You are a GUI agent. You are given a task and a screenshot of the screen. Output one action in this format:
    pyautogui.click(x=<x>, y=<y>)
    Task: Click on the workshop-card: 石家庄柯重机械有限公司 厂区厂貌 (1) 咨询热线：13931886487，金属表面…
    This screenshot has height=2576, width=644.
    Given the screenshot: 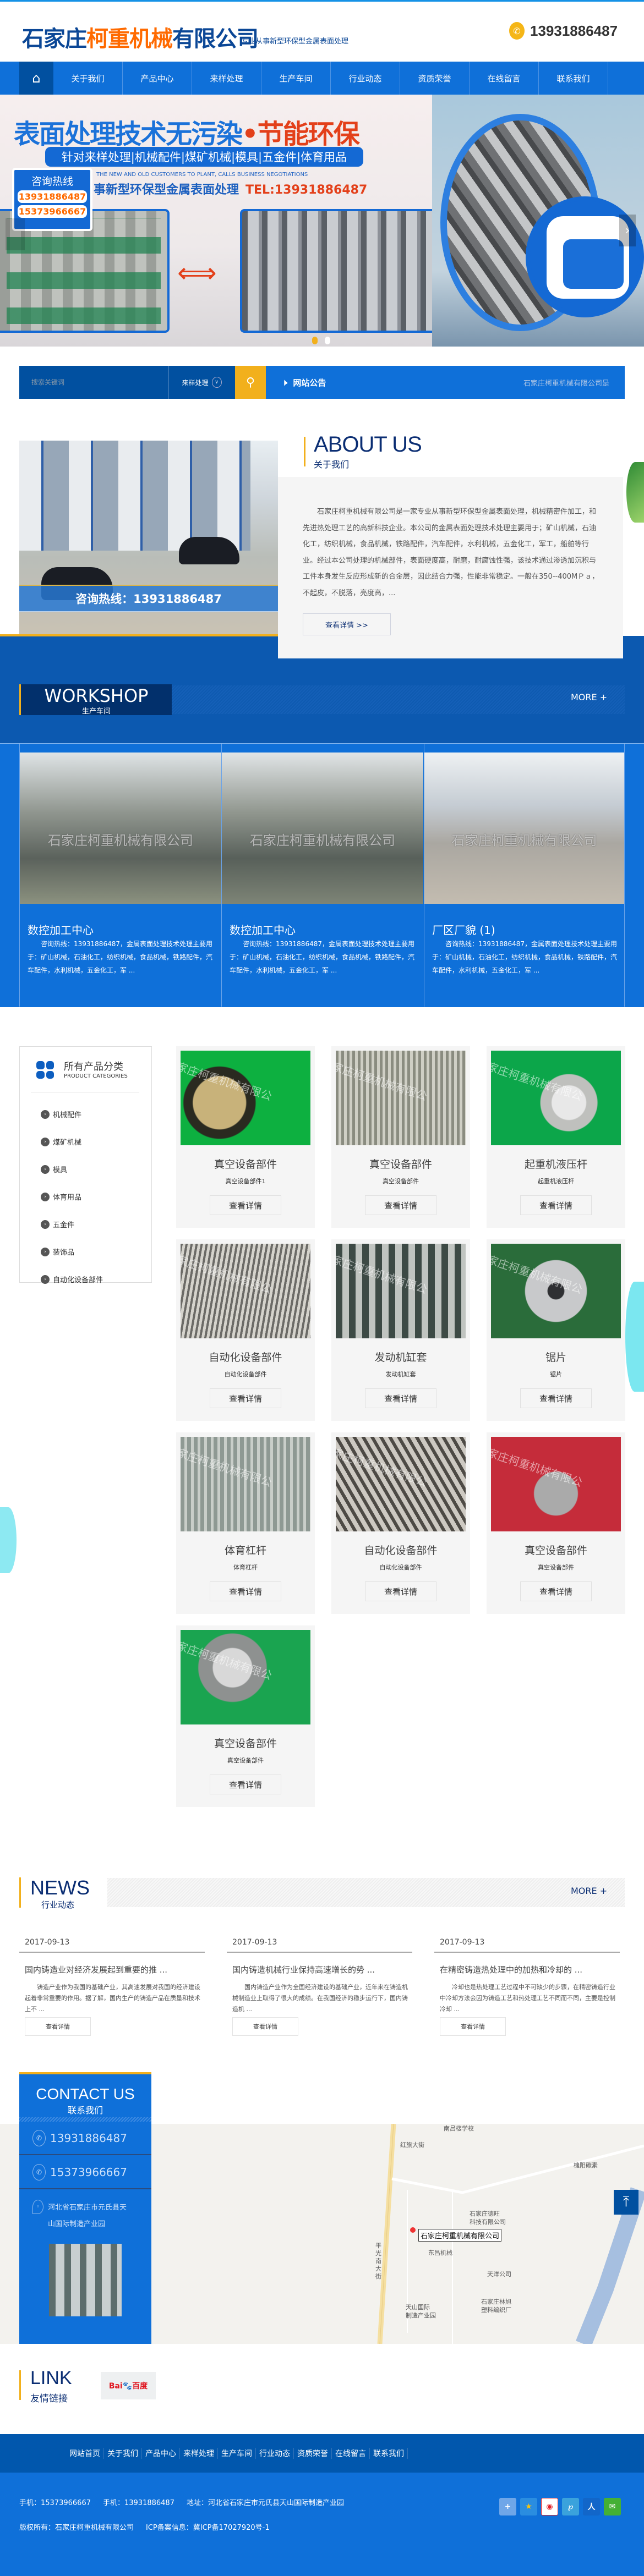 What is the action you would take?
    pyautogui.click(x=525, y=875)
    